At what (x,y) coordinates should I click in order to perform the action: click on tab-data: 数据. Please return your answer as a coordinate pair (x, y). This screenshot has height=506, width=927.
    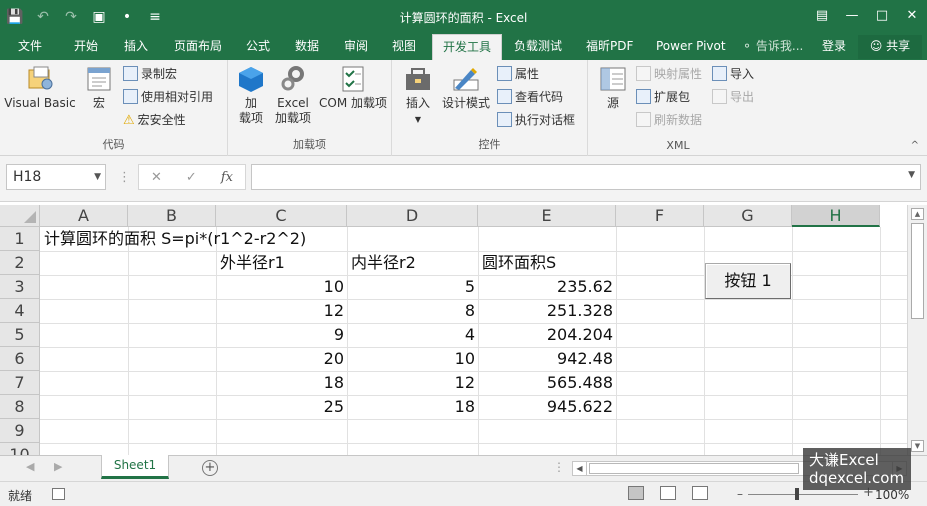
    Looking at the image, I should click on (307, 47).